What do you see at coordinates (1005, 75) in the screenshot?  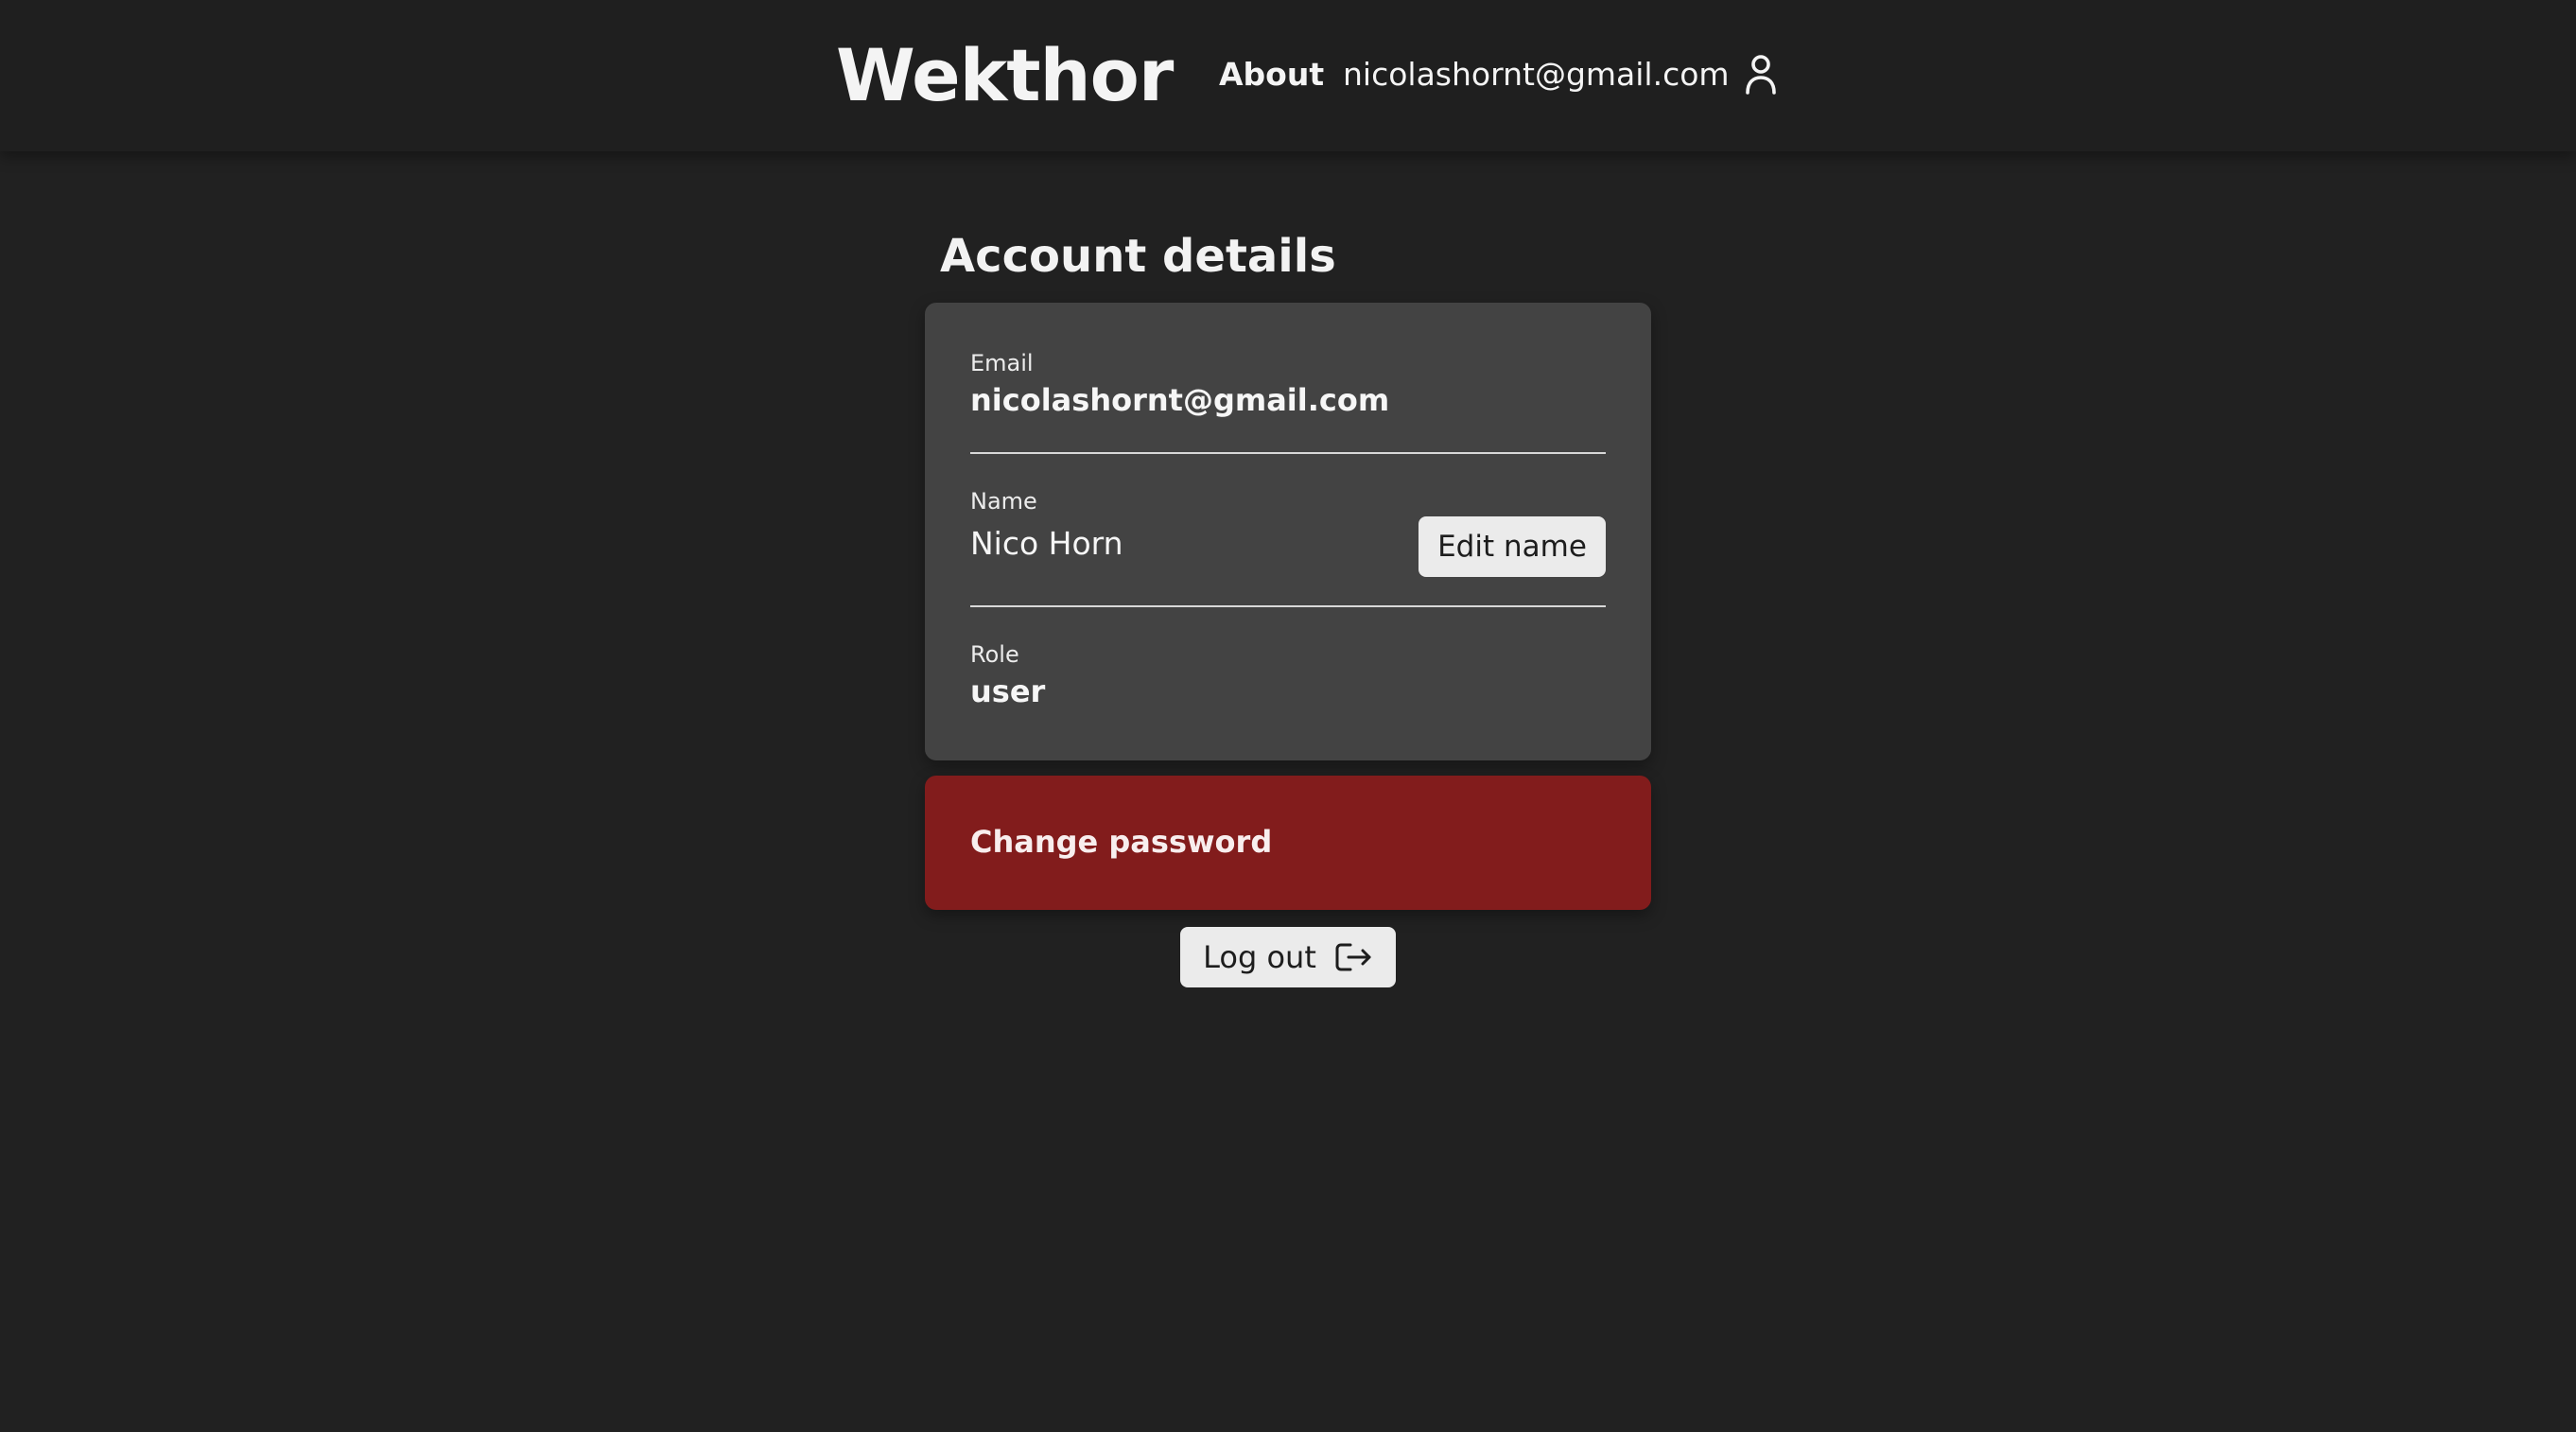 I see `brand-logo: Wekthor` at bounding box center [1005, 75].